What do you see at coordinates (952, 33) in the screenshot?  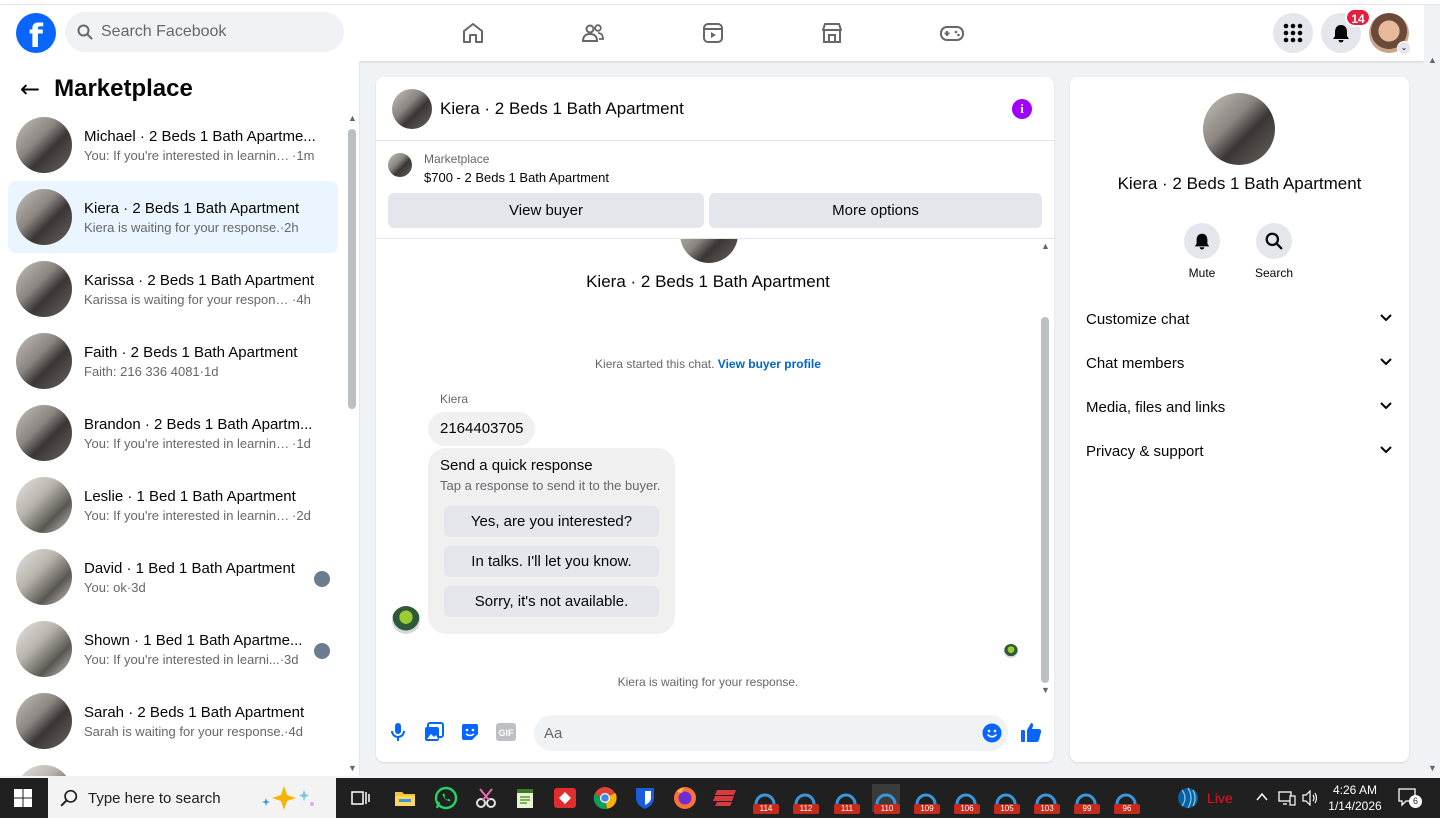 I see `gaming-icon` at bounding box center [952, 33].